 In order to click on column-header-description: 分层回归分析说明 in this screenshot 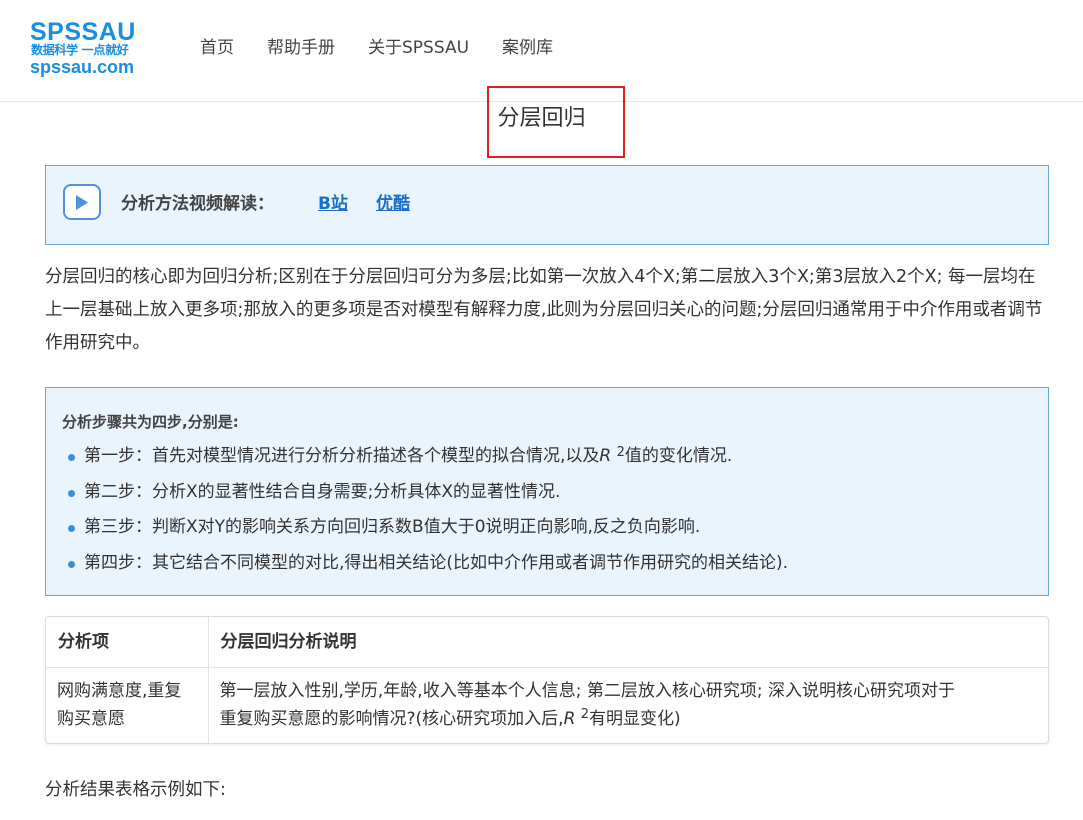, I will do `click(628, 642)`.